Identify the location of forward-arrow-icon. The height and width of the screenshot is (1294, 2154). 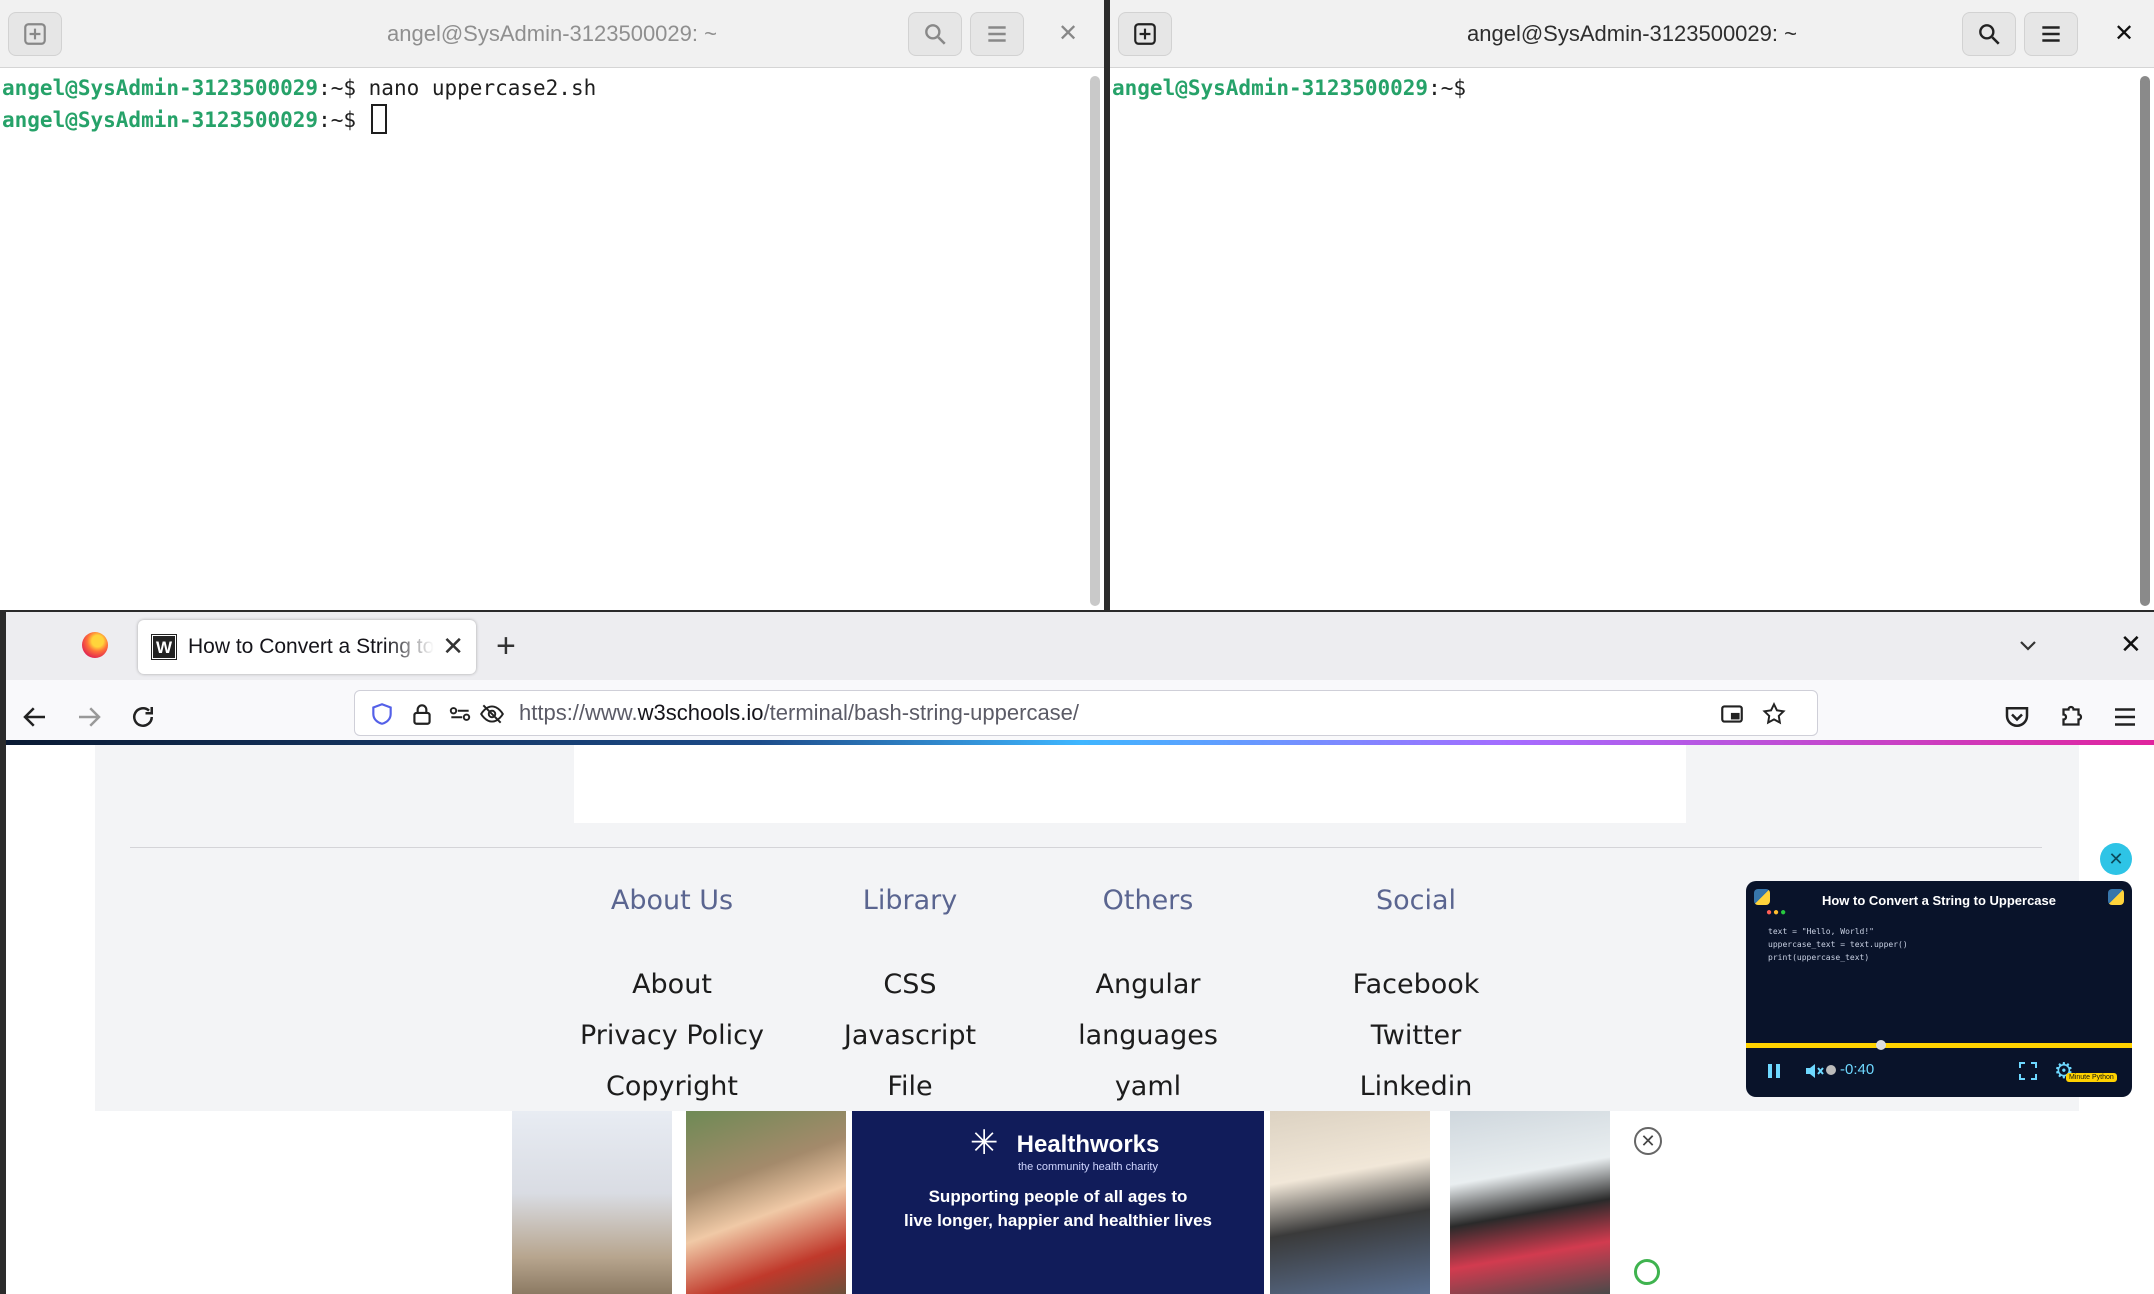
(89, 717).